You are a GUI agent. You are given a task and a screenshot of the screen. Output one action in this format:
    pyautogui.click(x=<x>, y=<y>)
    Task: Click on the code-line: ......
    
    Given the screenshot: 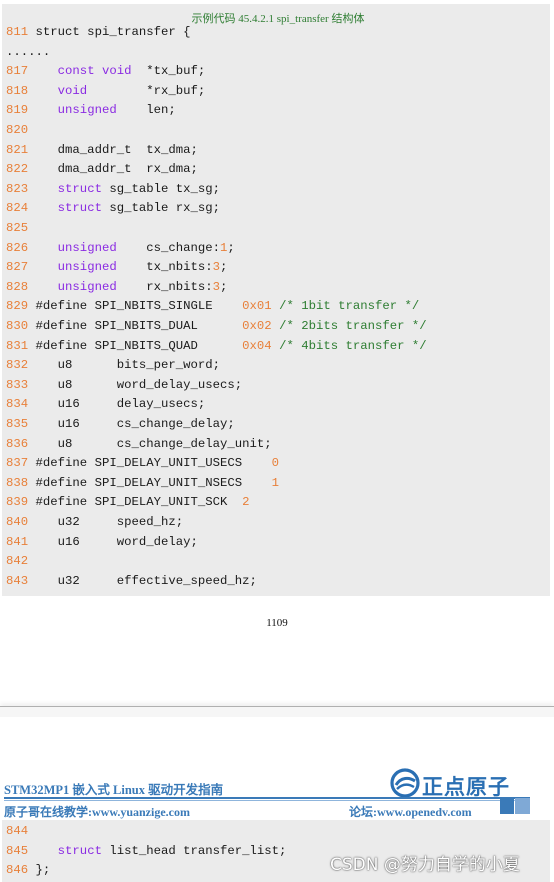 What is the action you would take?
    pyautogui.click(x=28, y=52)
    